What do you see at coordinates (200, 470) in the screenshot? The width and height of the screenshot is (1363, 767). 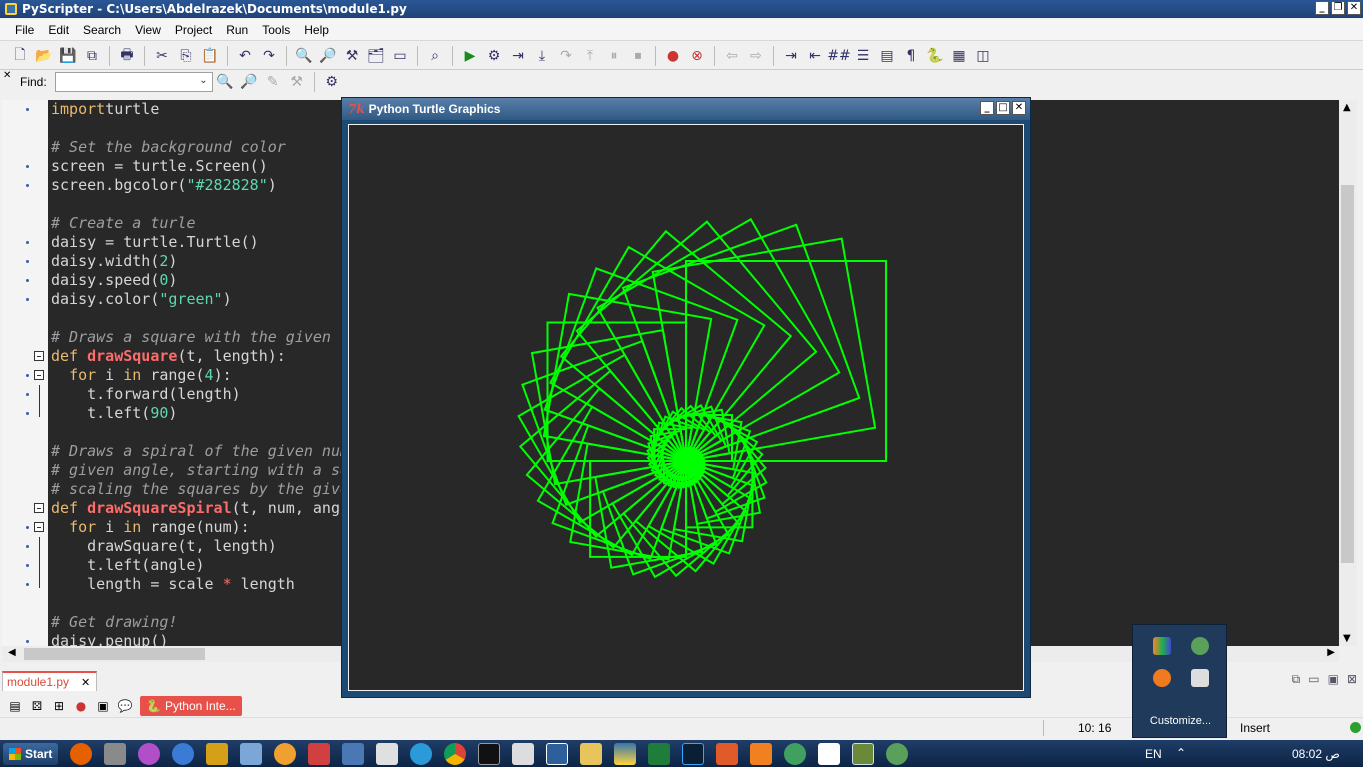 I see `code-line: # given angle, starting with a sq` at bounding box center [200, 470].